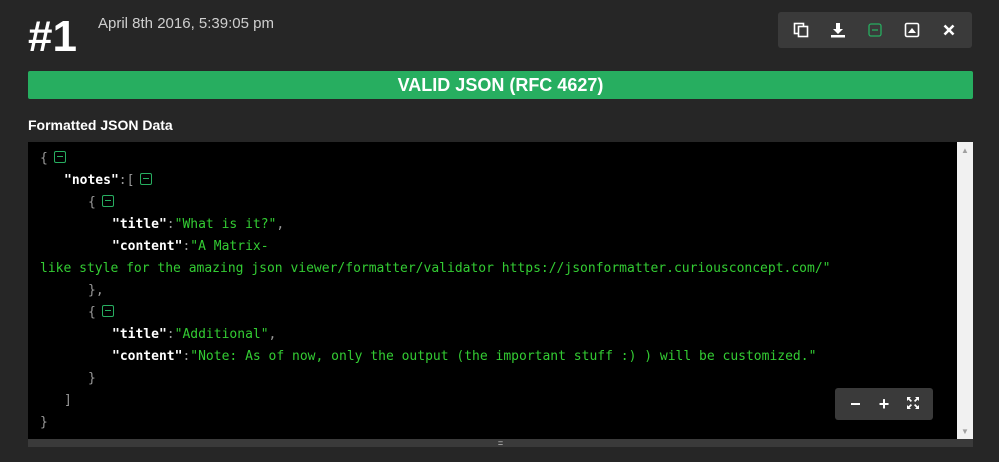 The width and height of the screenshot is (999, 462). I want to click on collapse-all-button, so click(875, 30).